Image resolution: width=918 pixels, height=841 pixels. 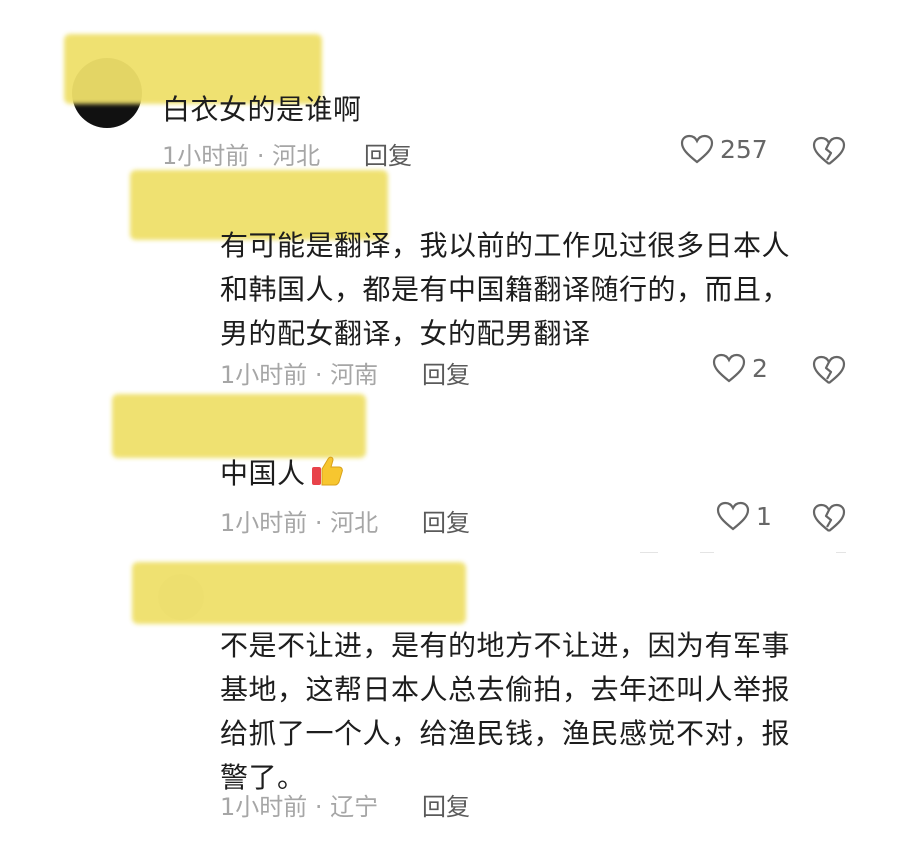 What do you see at coordinates (262, 109) in the screenshot?
I see `comment-text: 白衣女的是谁啊` at bounding box center [262, 109].